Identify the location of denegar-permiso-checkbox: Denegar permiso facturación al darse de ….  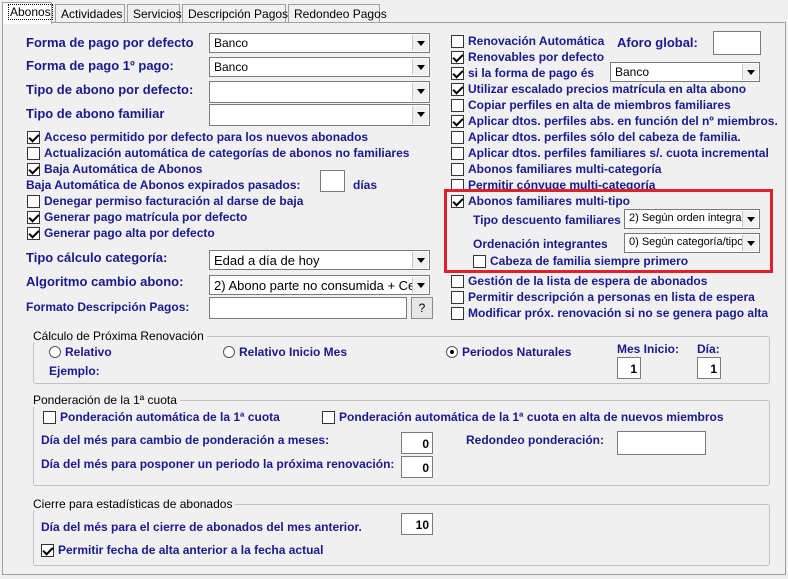
(165, 202).